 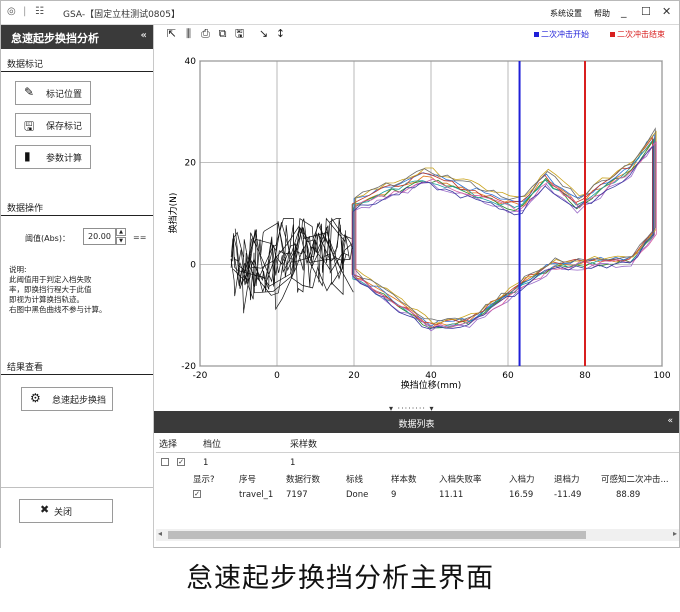 What do you see at coordinates (377, 535) in the screenshot?
I see `scrollbar-thumb` at bounding box center [377, 535].